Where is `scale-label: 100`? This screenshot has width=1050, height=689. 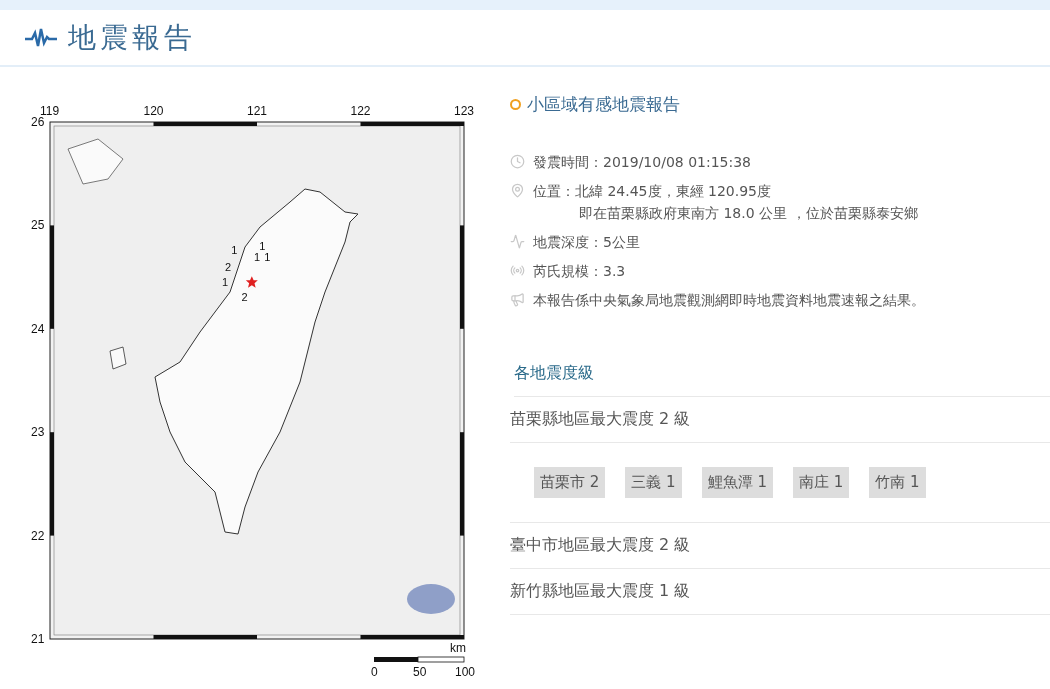
scale-label: 100 is located at coordinates (465, 672).